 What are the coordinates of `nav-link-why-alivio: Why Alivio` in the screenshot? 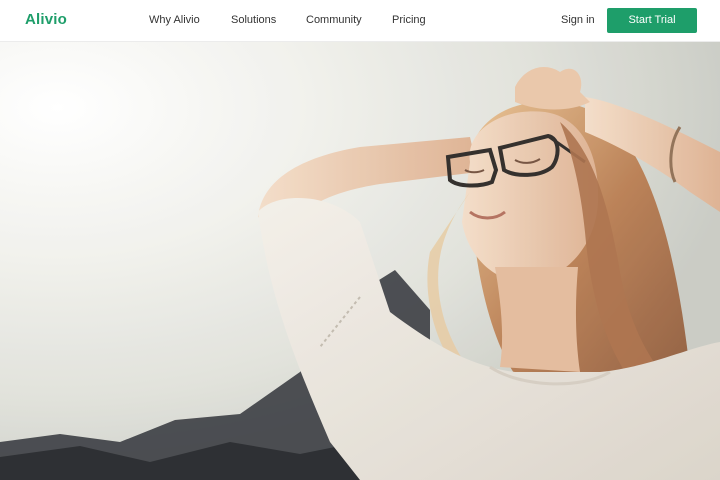 It's located at (174, 20).